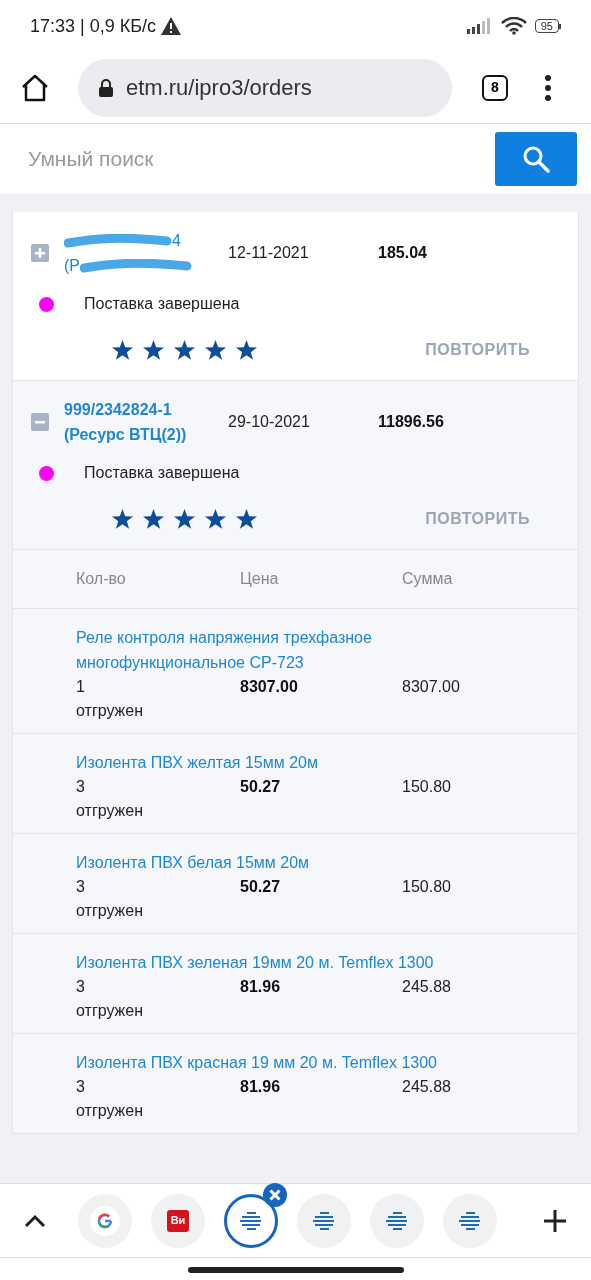 The width and height of the screenshot is (591, 1280). Describe the element at coordinates (125, 434) in the screenshot. I see `order-store-link: (Ресурс ВТЦ(2))` at that location.